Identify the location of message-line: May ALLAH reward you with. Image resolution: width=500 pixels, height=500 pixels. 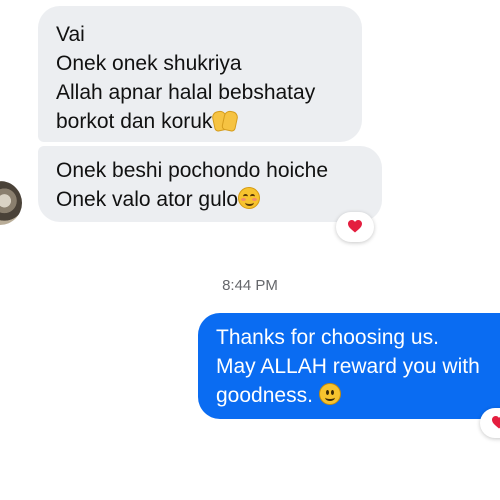
(348, 366).